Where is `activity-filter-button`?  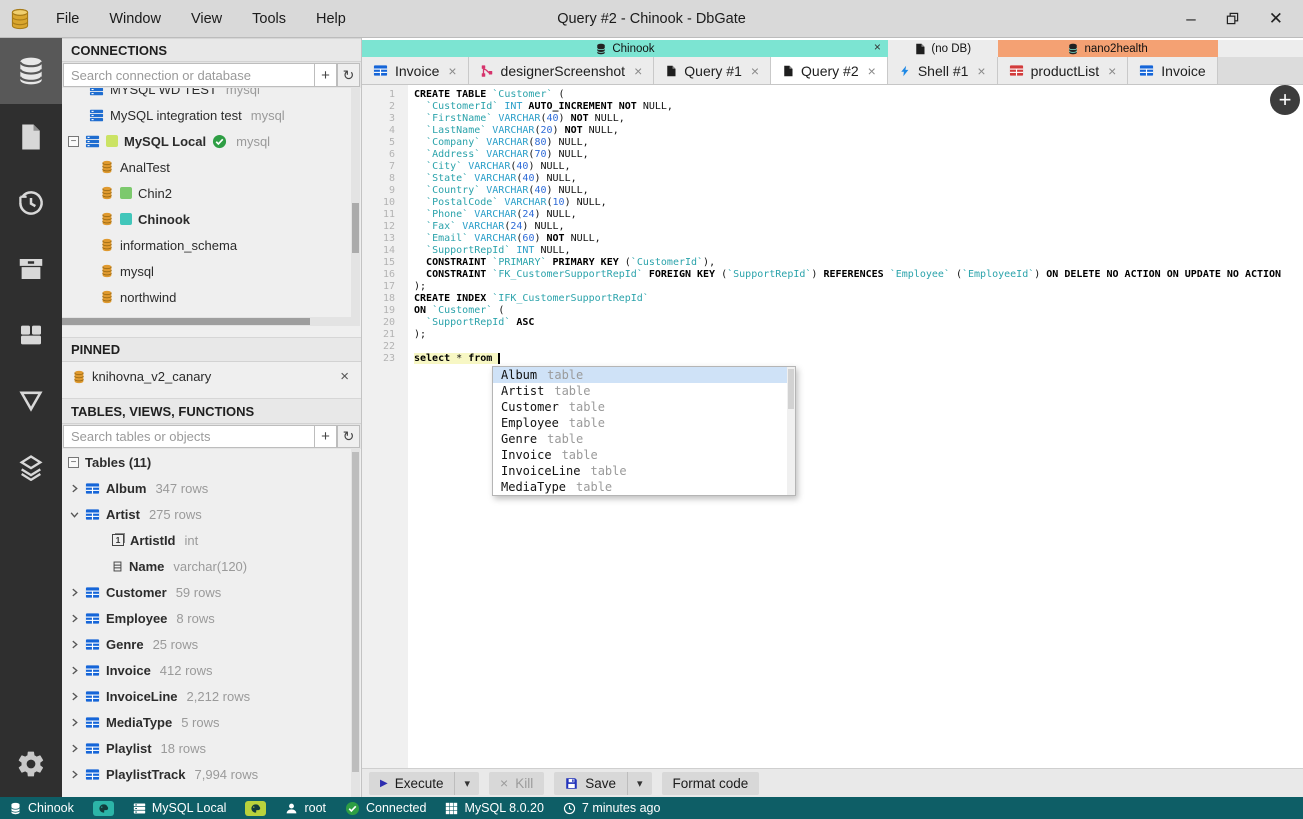 activity-filter-button is located at coordinates (31, 401).